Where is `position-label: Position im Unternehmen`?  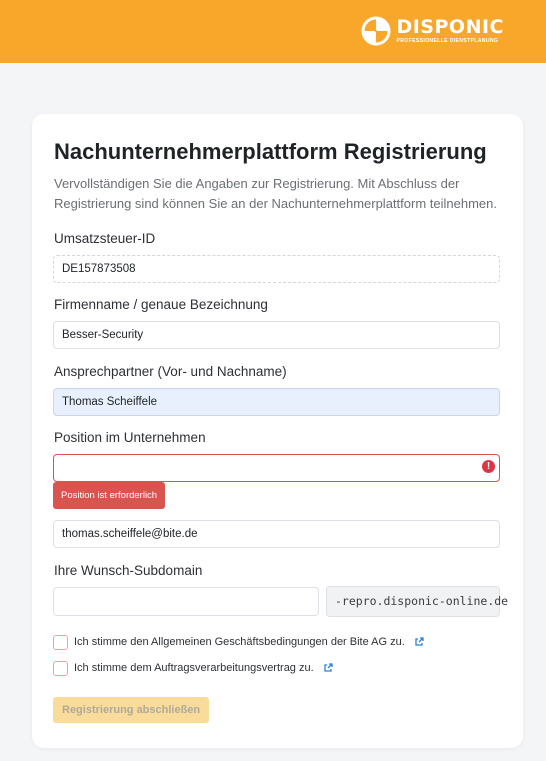
position-label: Position im Unternehmen is located at coordinates (130, 437).